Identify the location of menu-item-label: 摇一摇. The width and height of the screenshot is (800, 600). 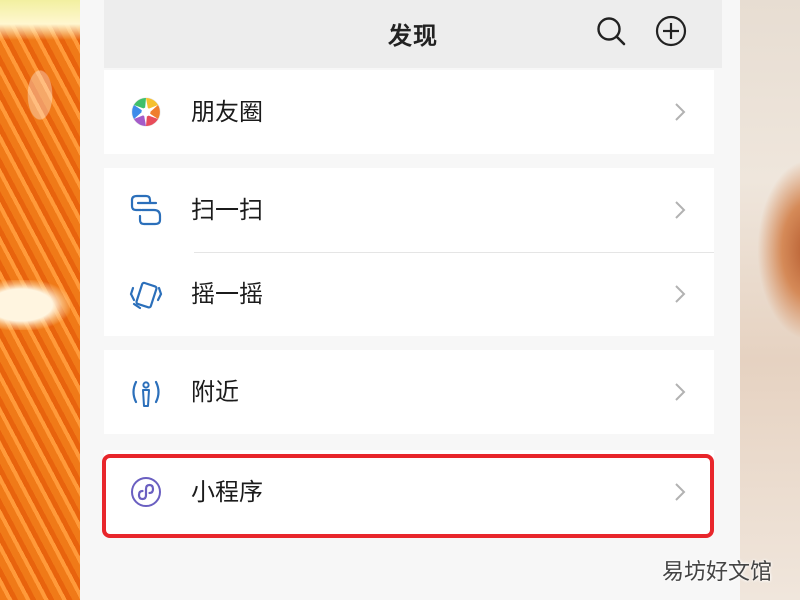
(227, 294).